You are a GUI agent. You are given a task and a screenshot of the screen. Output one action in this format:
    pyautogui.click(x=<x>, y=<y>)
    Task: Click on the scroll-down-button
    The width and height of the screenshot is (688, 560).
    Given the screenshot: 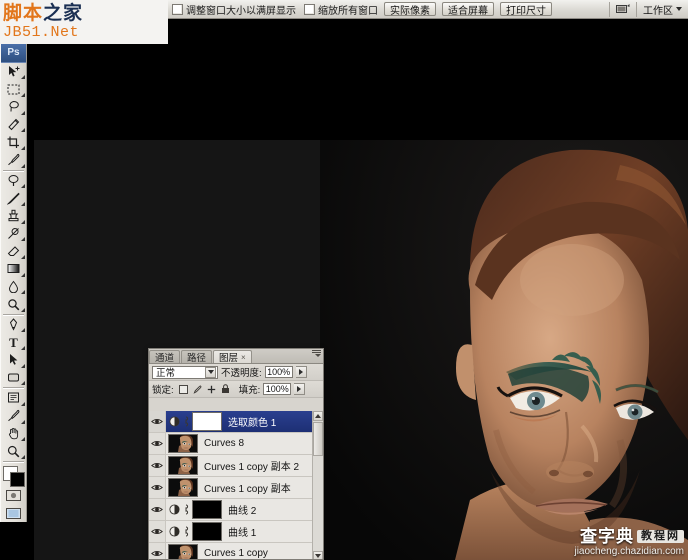 What is the action you would take?
    pyautogui.click(x=318, y=555)
    